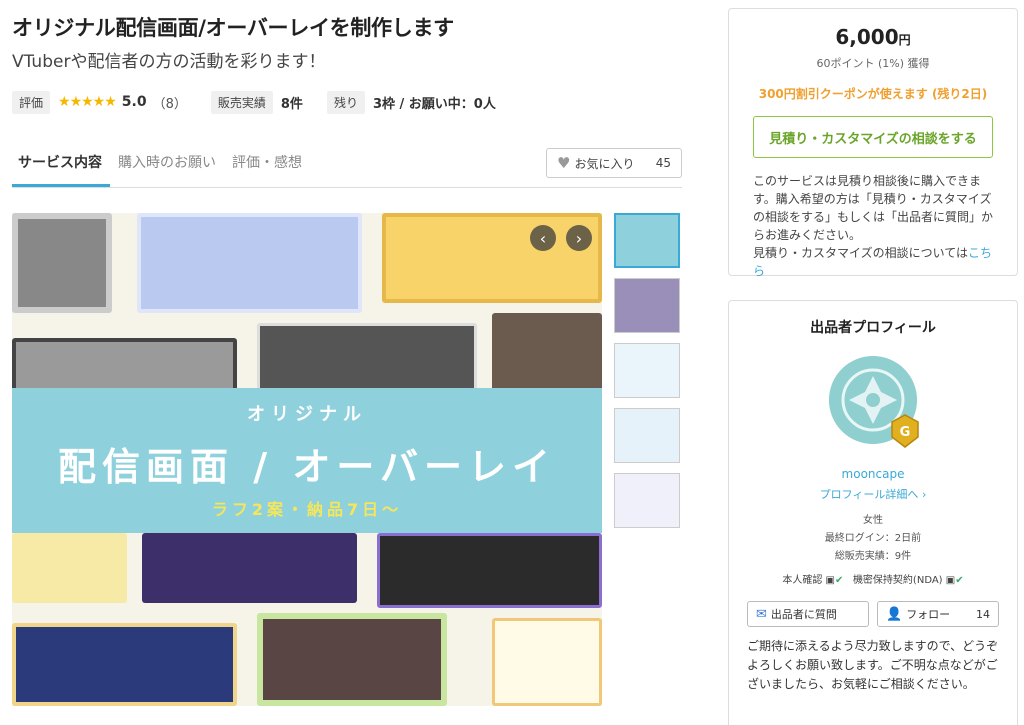 The height and width of the screenshot is (725, 1024). What do you see at coordinates (31, 102) in the screenshot?
I see `rating-label: 評価` at bounding box center [31, 102].